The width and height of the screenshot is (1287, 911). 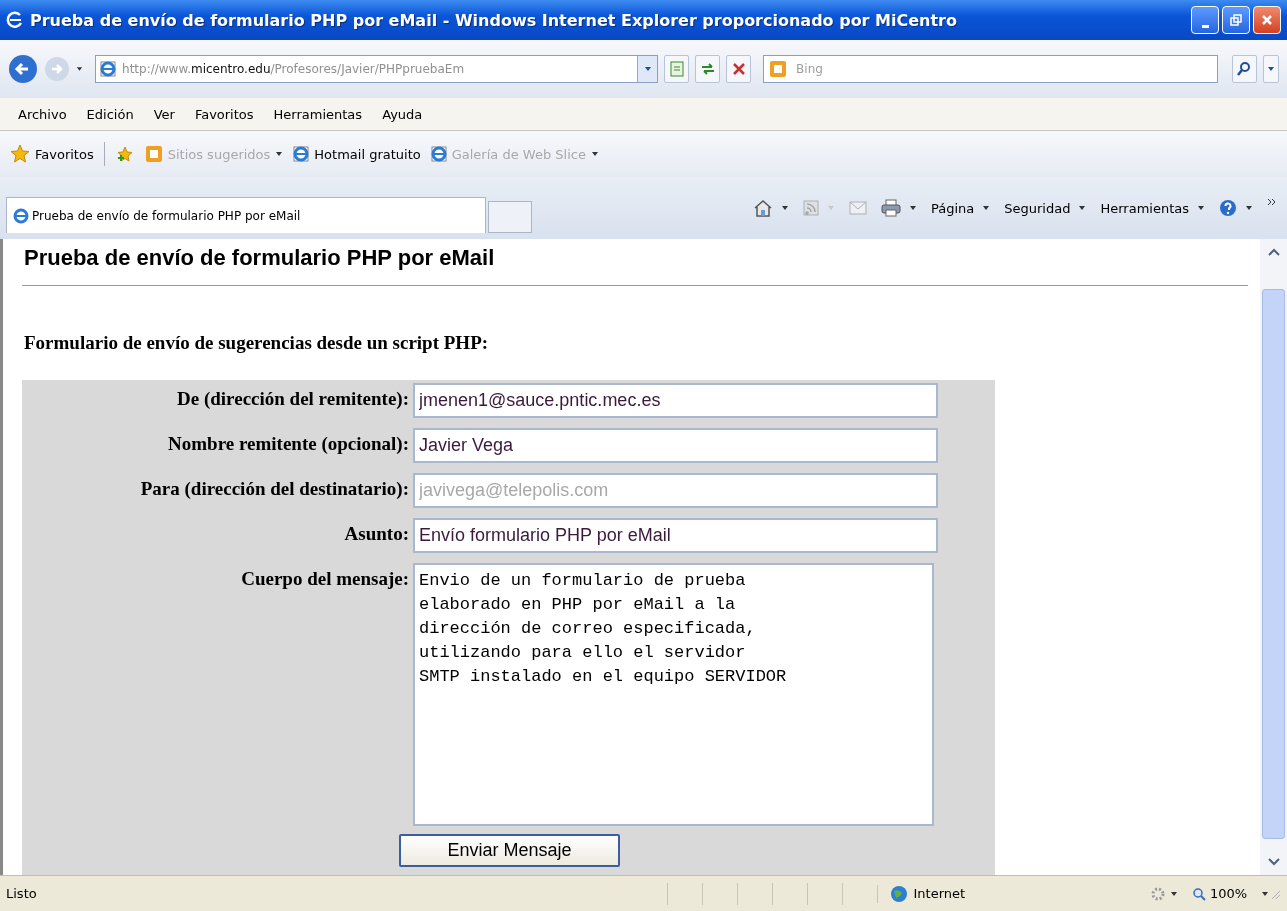 I want to click on maximize-button, so click(x=1236, y=20).